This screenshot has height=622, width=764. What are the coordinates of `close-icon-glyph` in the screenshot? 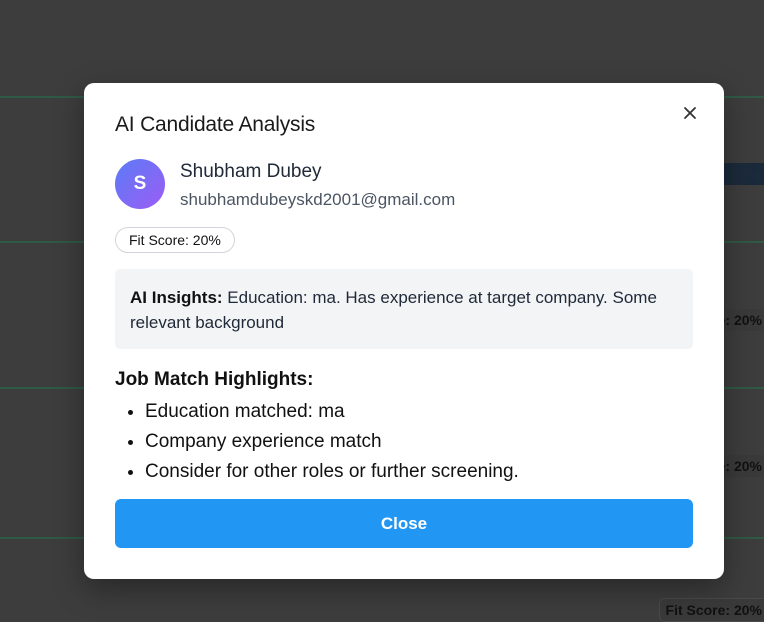 It's located at (690, 113).